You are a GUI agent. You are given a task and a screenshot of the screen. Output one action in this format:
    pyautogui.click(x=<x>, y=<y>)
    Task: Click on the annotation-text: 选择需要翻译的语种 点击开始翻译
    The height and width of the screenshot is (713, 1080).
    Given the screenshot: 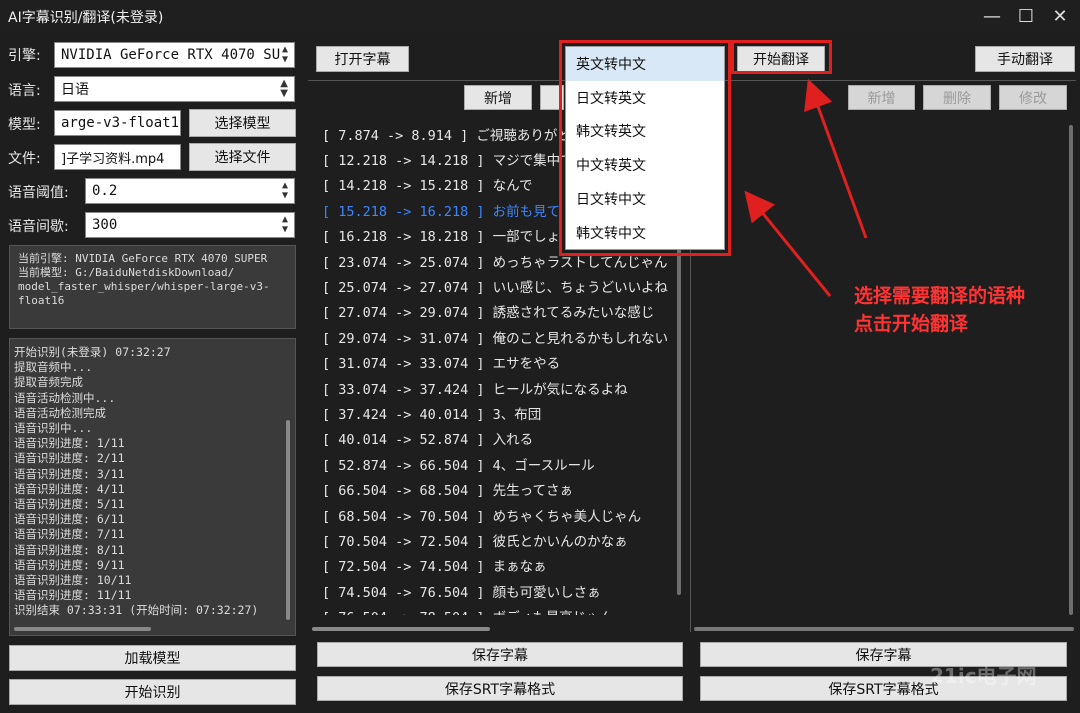 What is the action you would take?
    pyautogui.click(x=939, y=310)
    